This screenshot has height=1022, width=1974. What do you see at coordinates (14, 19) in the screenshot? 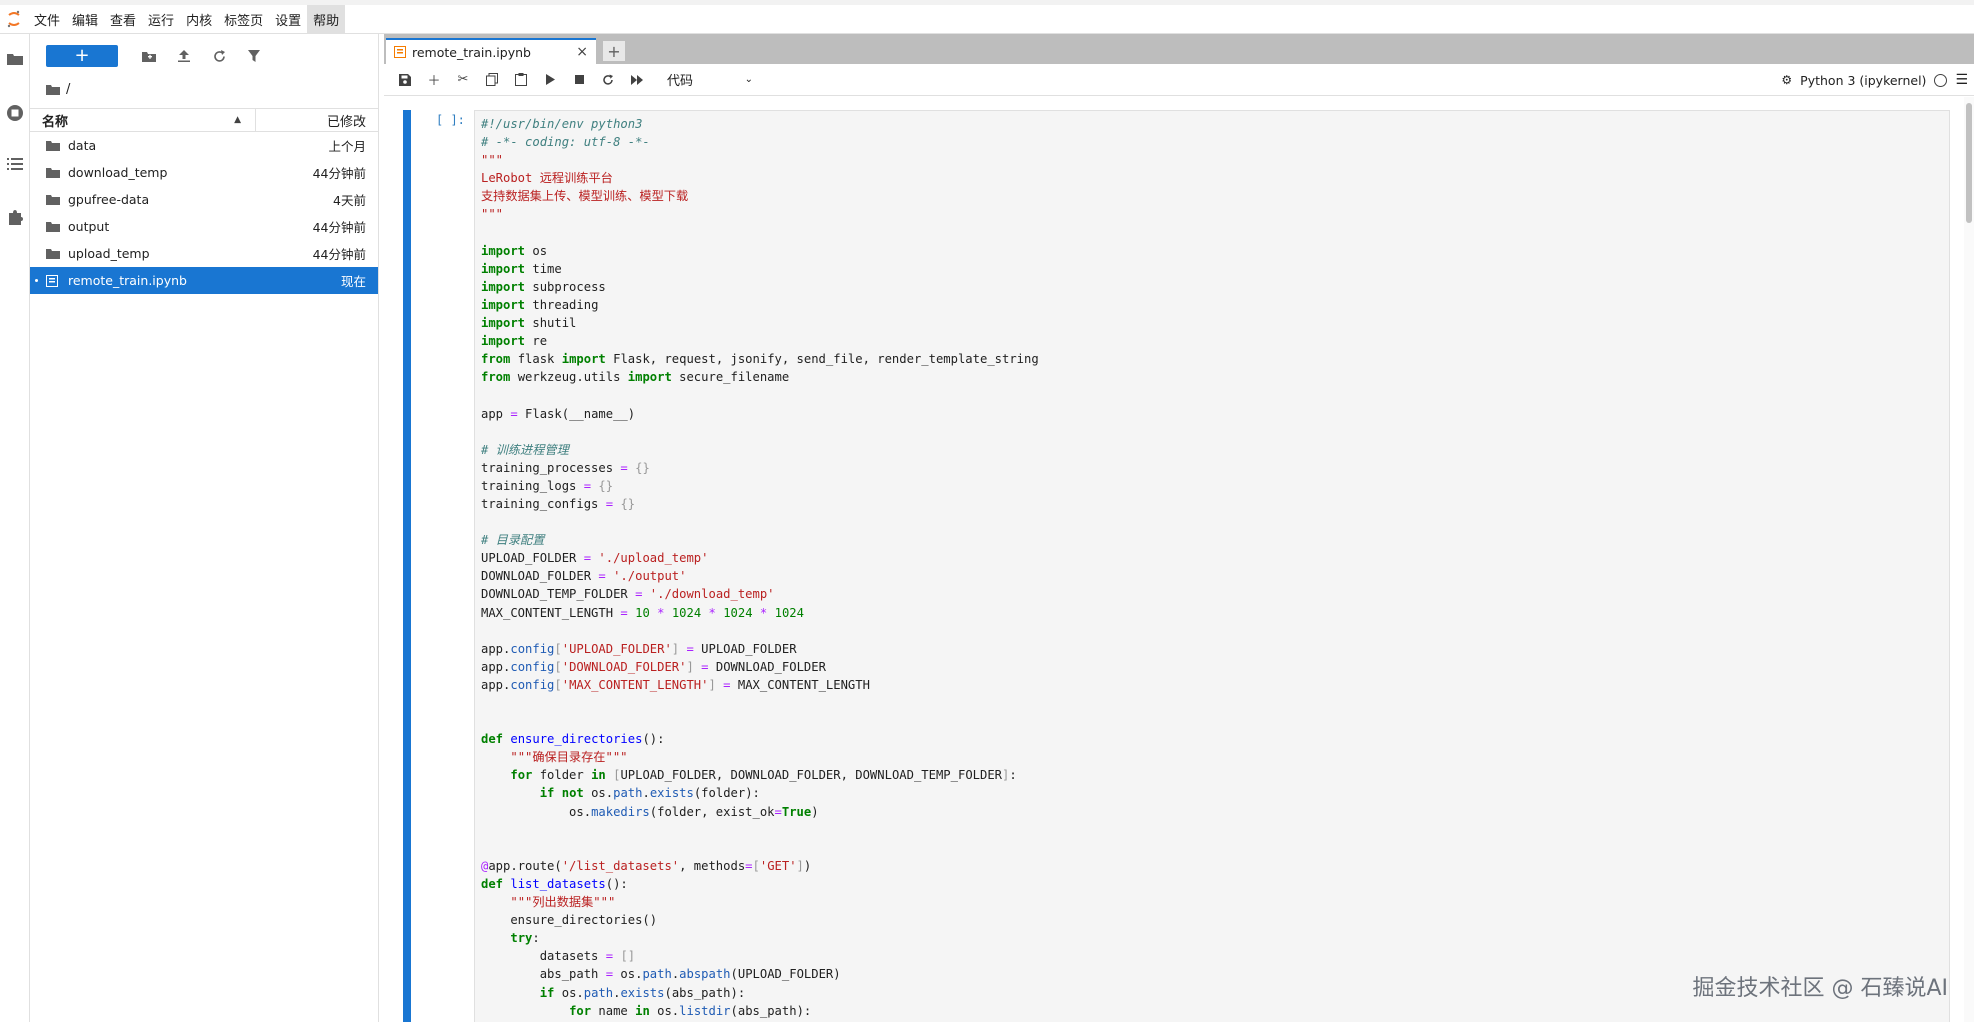
I see `jupyter-logo-icon` at bounding box center [14, 19].